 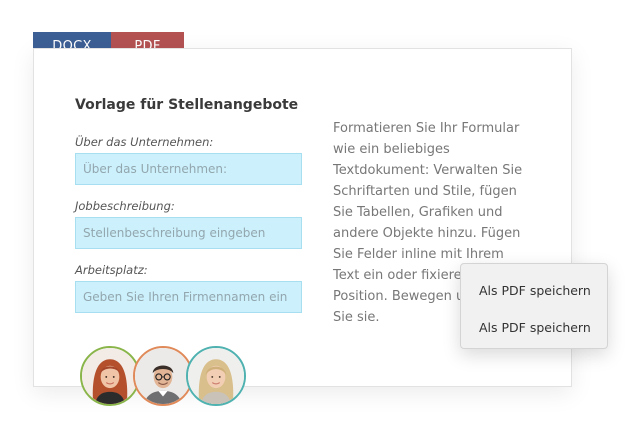 What do you see at coordinates (534, 290) in the screenshot?
I see `save-as-pdf-menu-item: Als PDF speichern` at bounding box center [534, 290].